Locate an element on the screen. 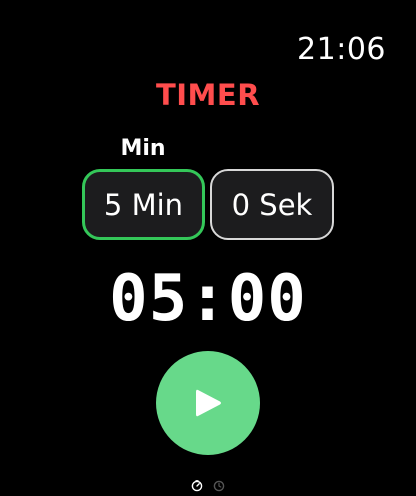  page-dot-clock is located at coordinates (219, 486).